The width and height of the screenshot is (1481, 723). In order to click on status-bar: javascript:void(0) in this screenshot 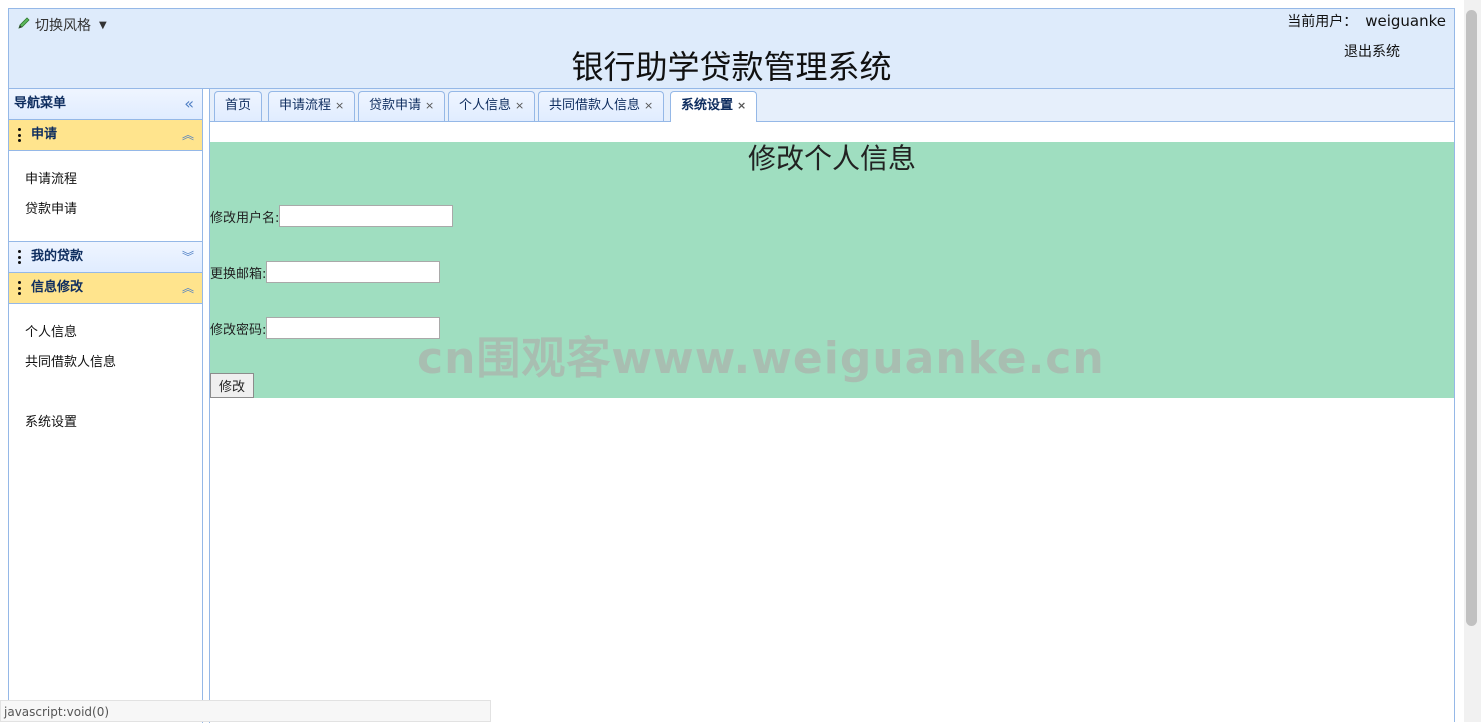, I will do `click(245, 711)`.